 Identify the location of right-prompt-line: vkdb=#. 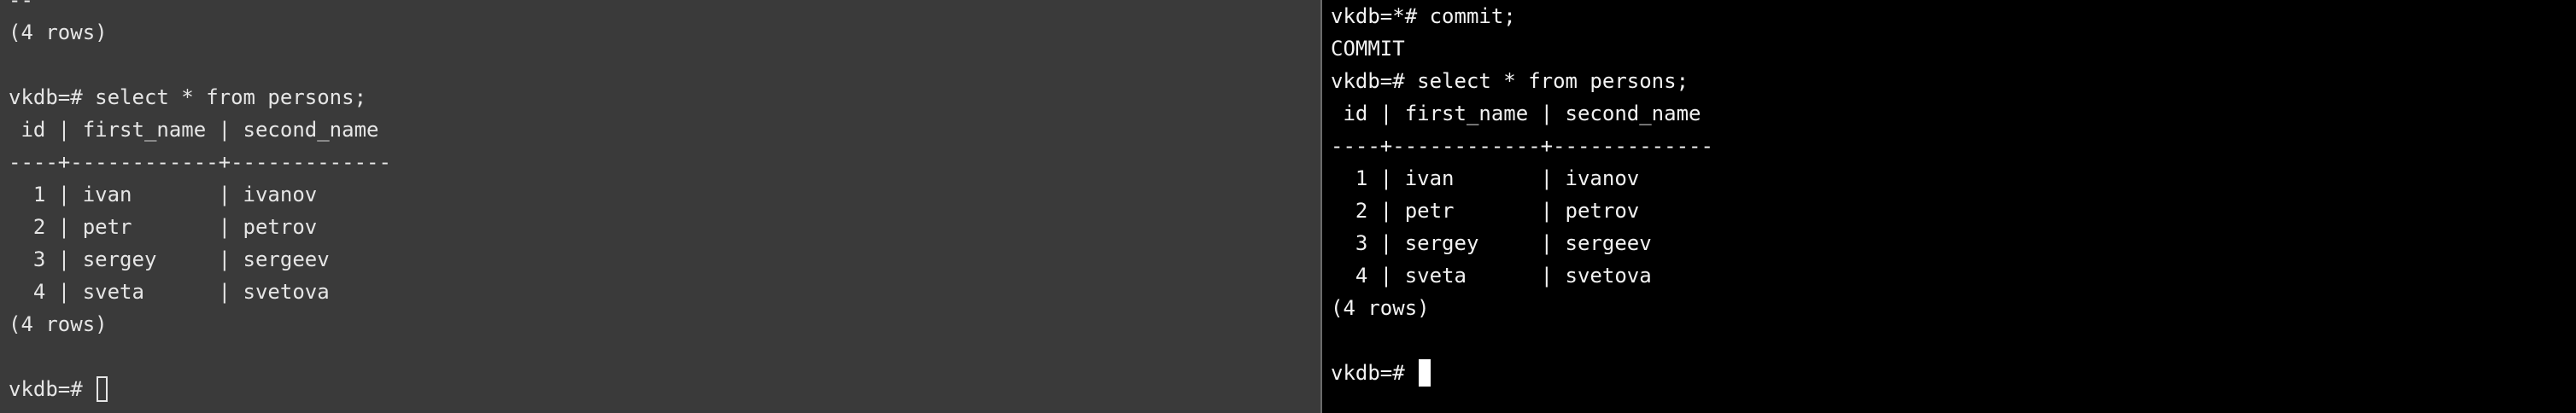
(1522, 373).